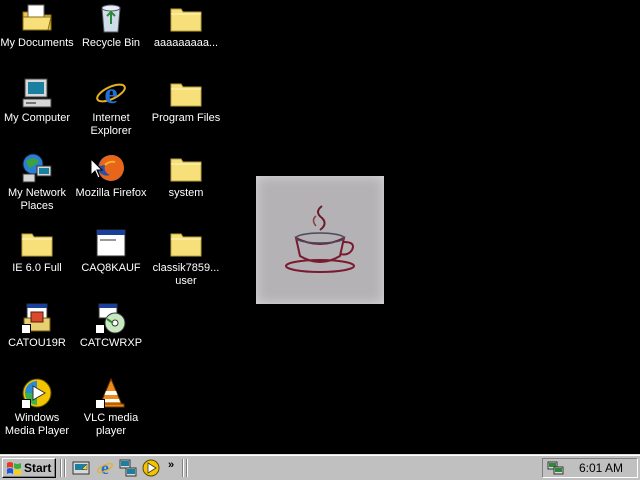 This screenshot has height=480, width=640. Describe the element at coordinates (97, 168) in the screenshot. I see `mouse-cursor-icon` at that location.